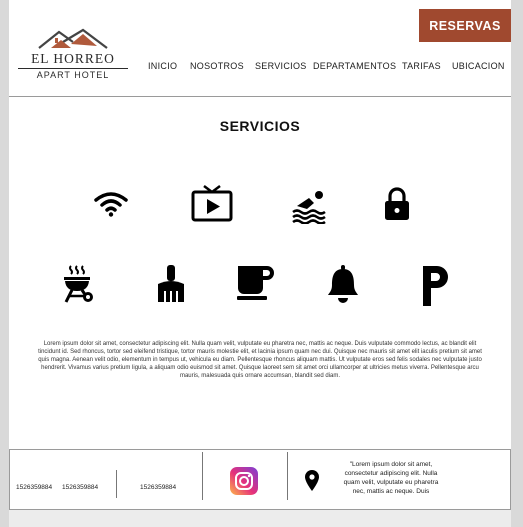 Image resolution: width=523 pixels, height=527 pixels. Describe the element at coordinates (436, 286) in the screenshot. I see `parking-icon` at that location.